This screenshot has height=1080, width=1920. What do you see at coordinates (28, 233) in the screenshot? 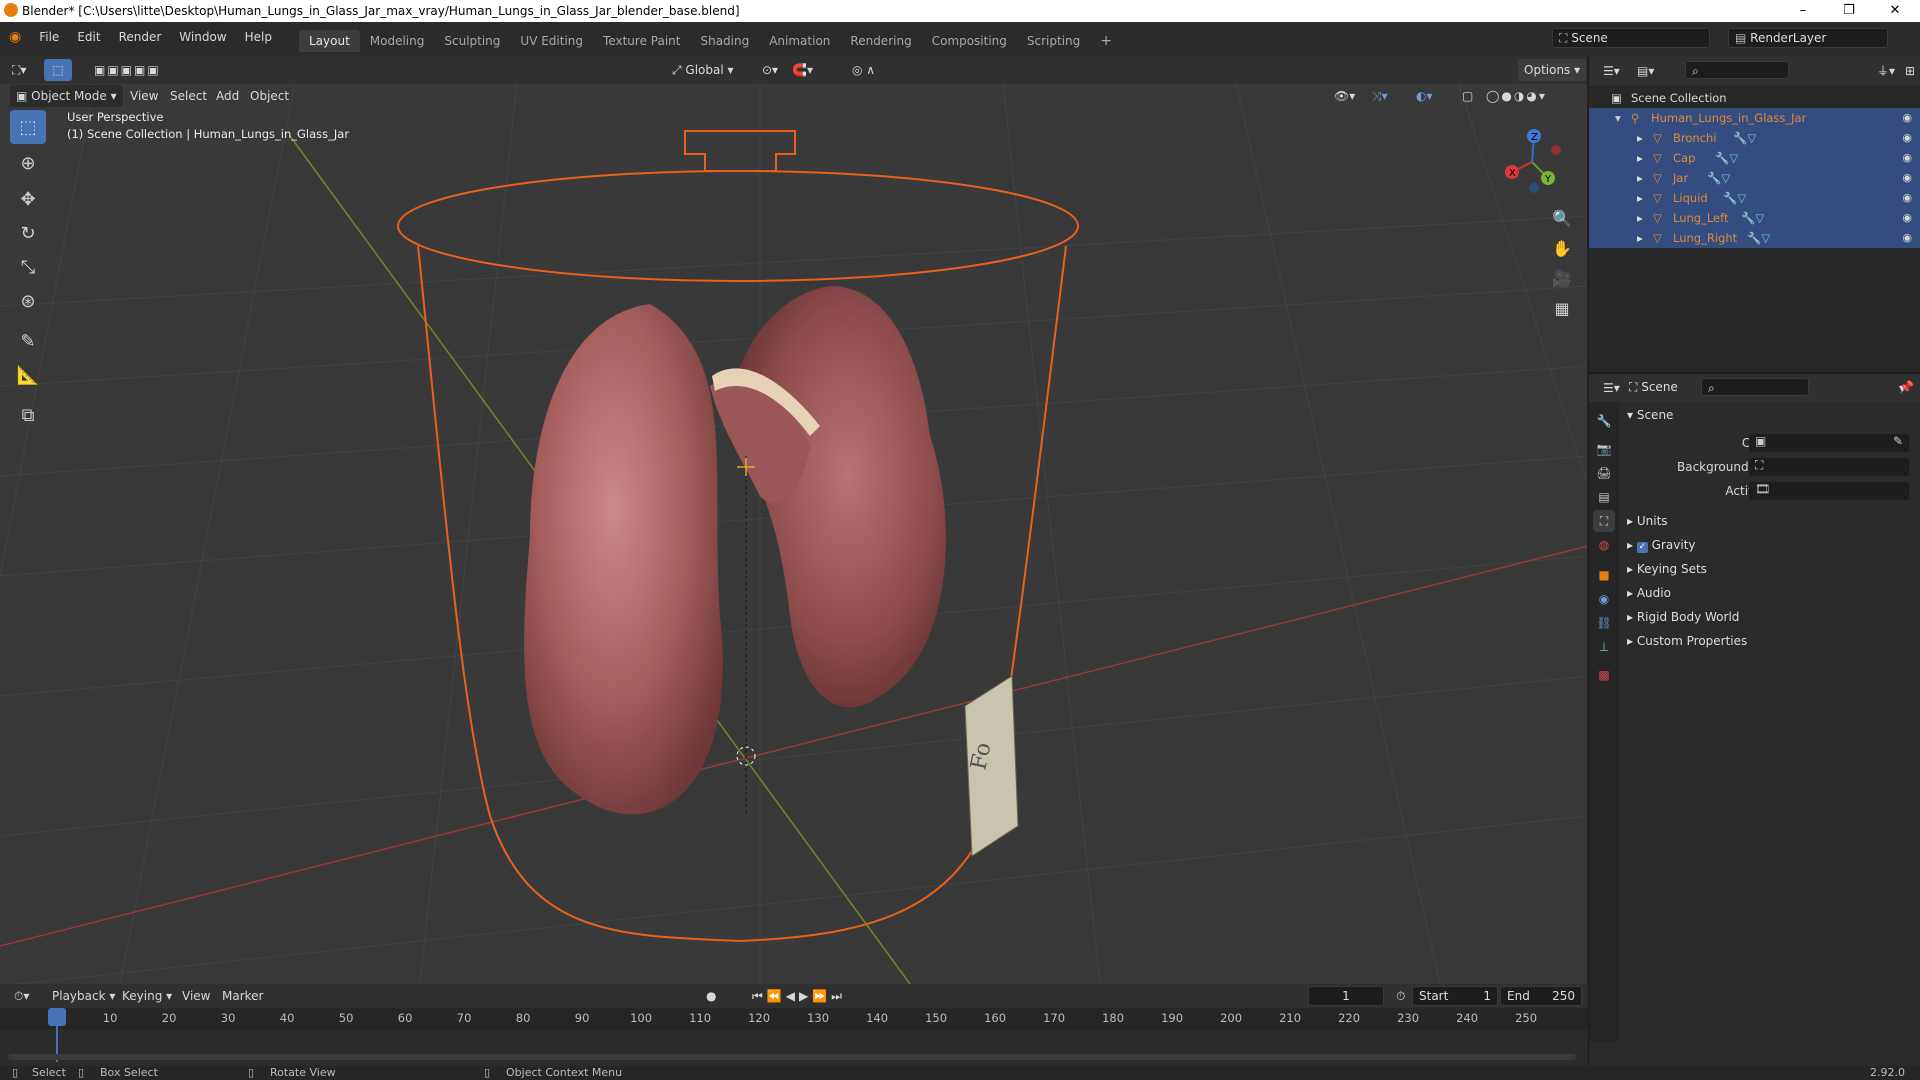
I see `rotate-tool: ↻` at bounding box center [28, 233].